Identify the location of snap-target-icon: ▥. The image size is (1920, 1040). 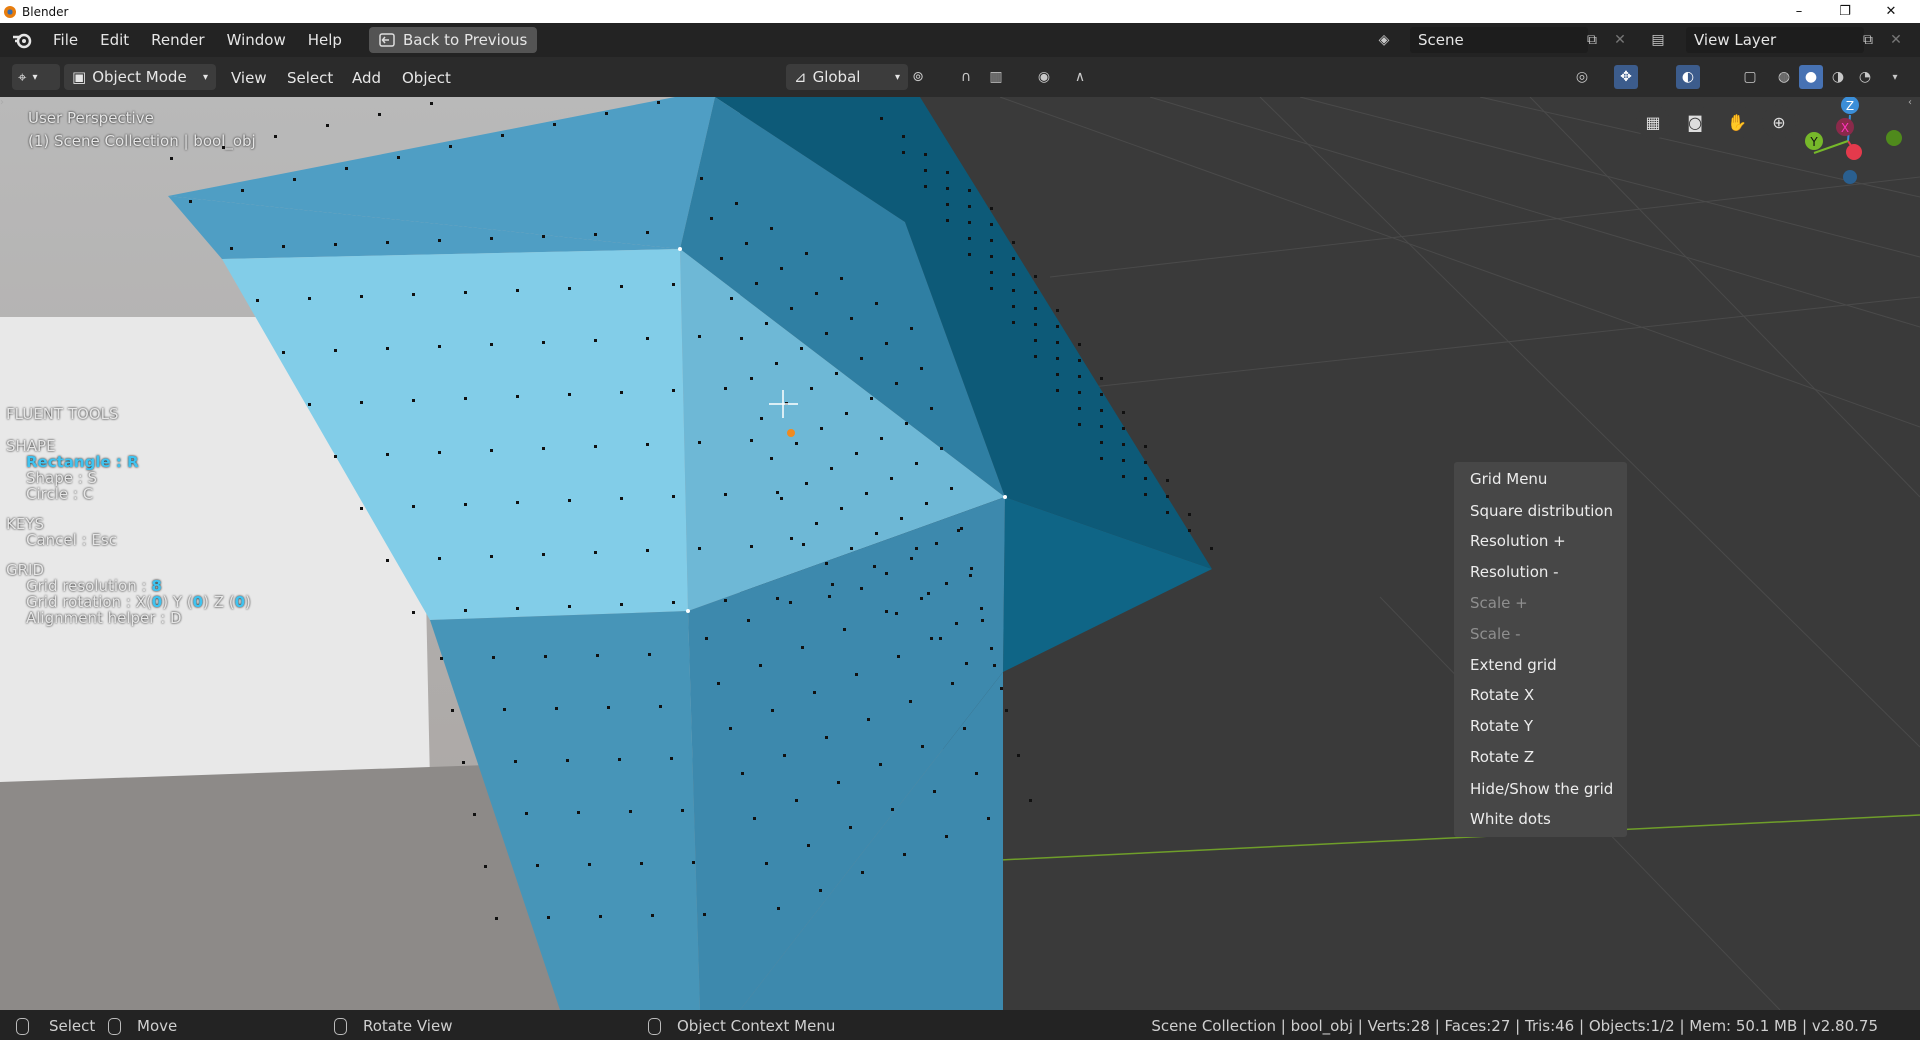
(996, 77).